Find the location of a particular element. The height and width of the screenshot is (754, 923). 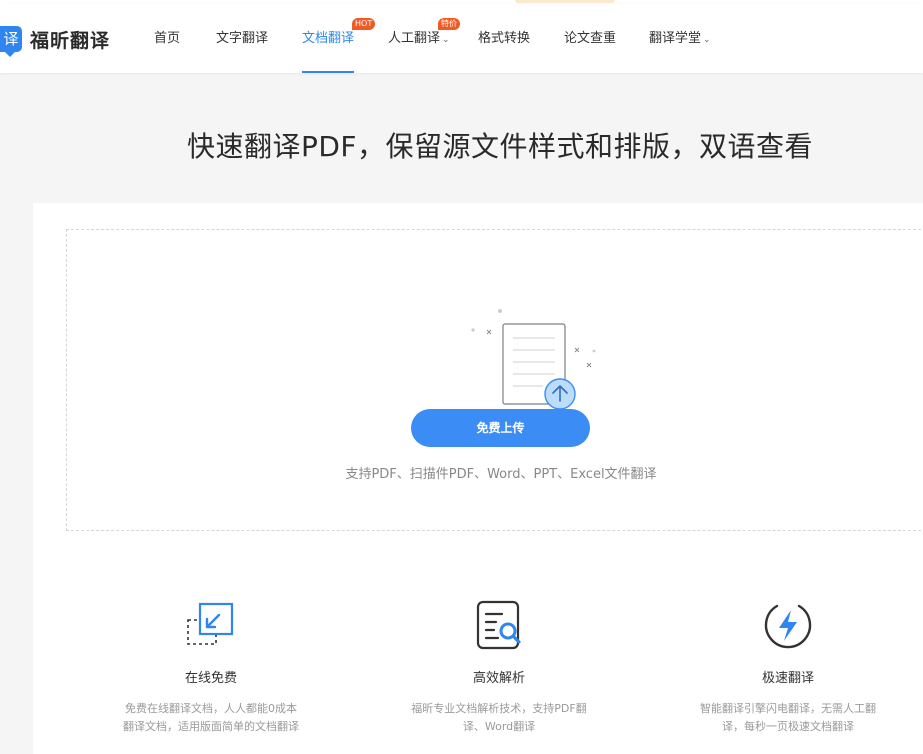

page-title: 快速翻译PDF，保留源文件样式和排版，双语查看 is located at coordinates (500, 146).